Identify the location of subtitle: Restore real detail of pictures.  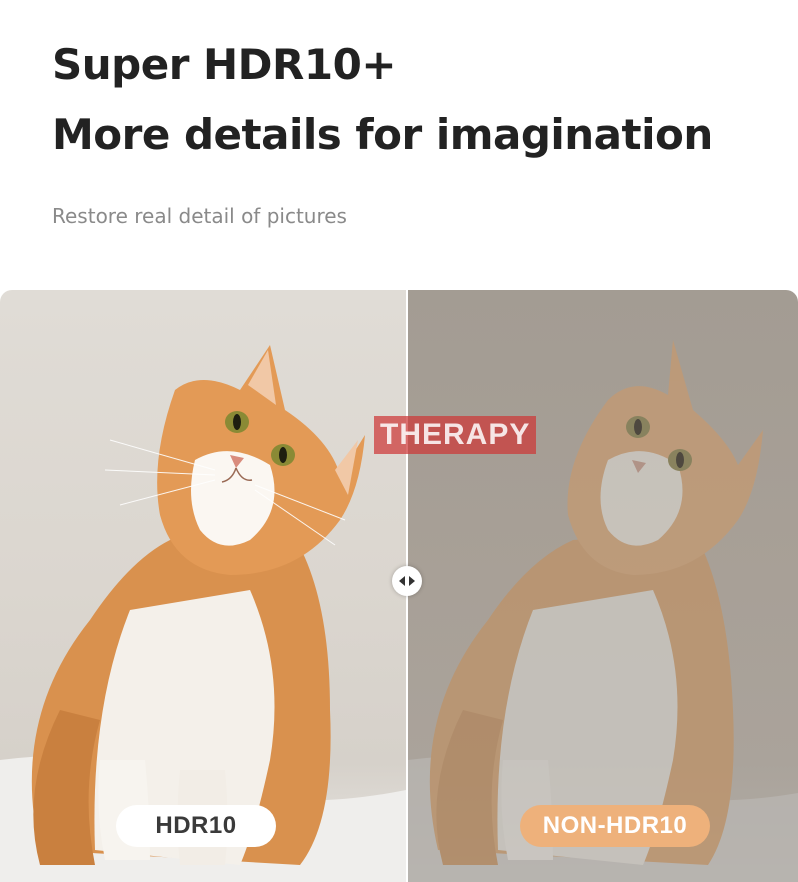
(199, 216).